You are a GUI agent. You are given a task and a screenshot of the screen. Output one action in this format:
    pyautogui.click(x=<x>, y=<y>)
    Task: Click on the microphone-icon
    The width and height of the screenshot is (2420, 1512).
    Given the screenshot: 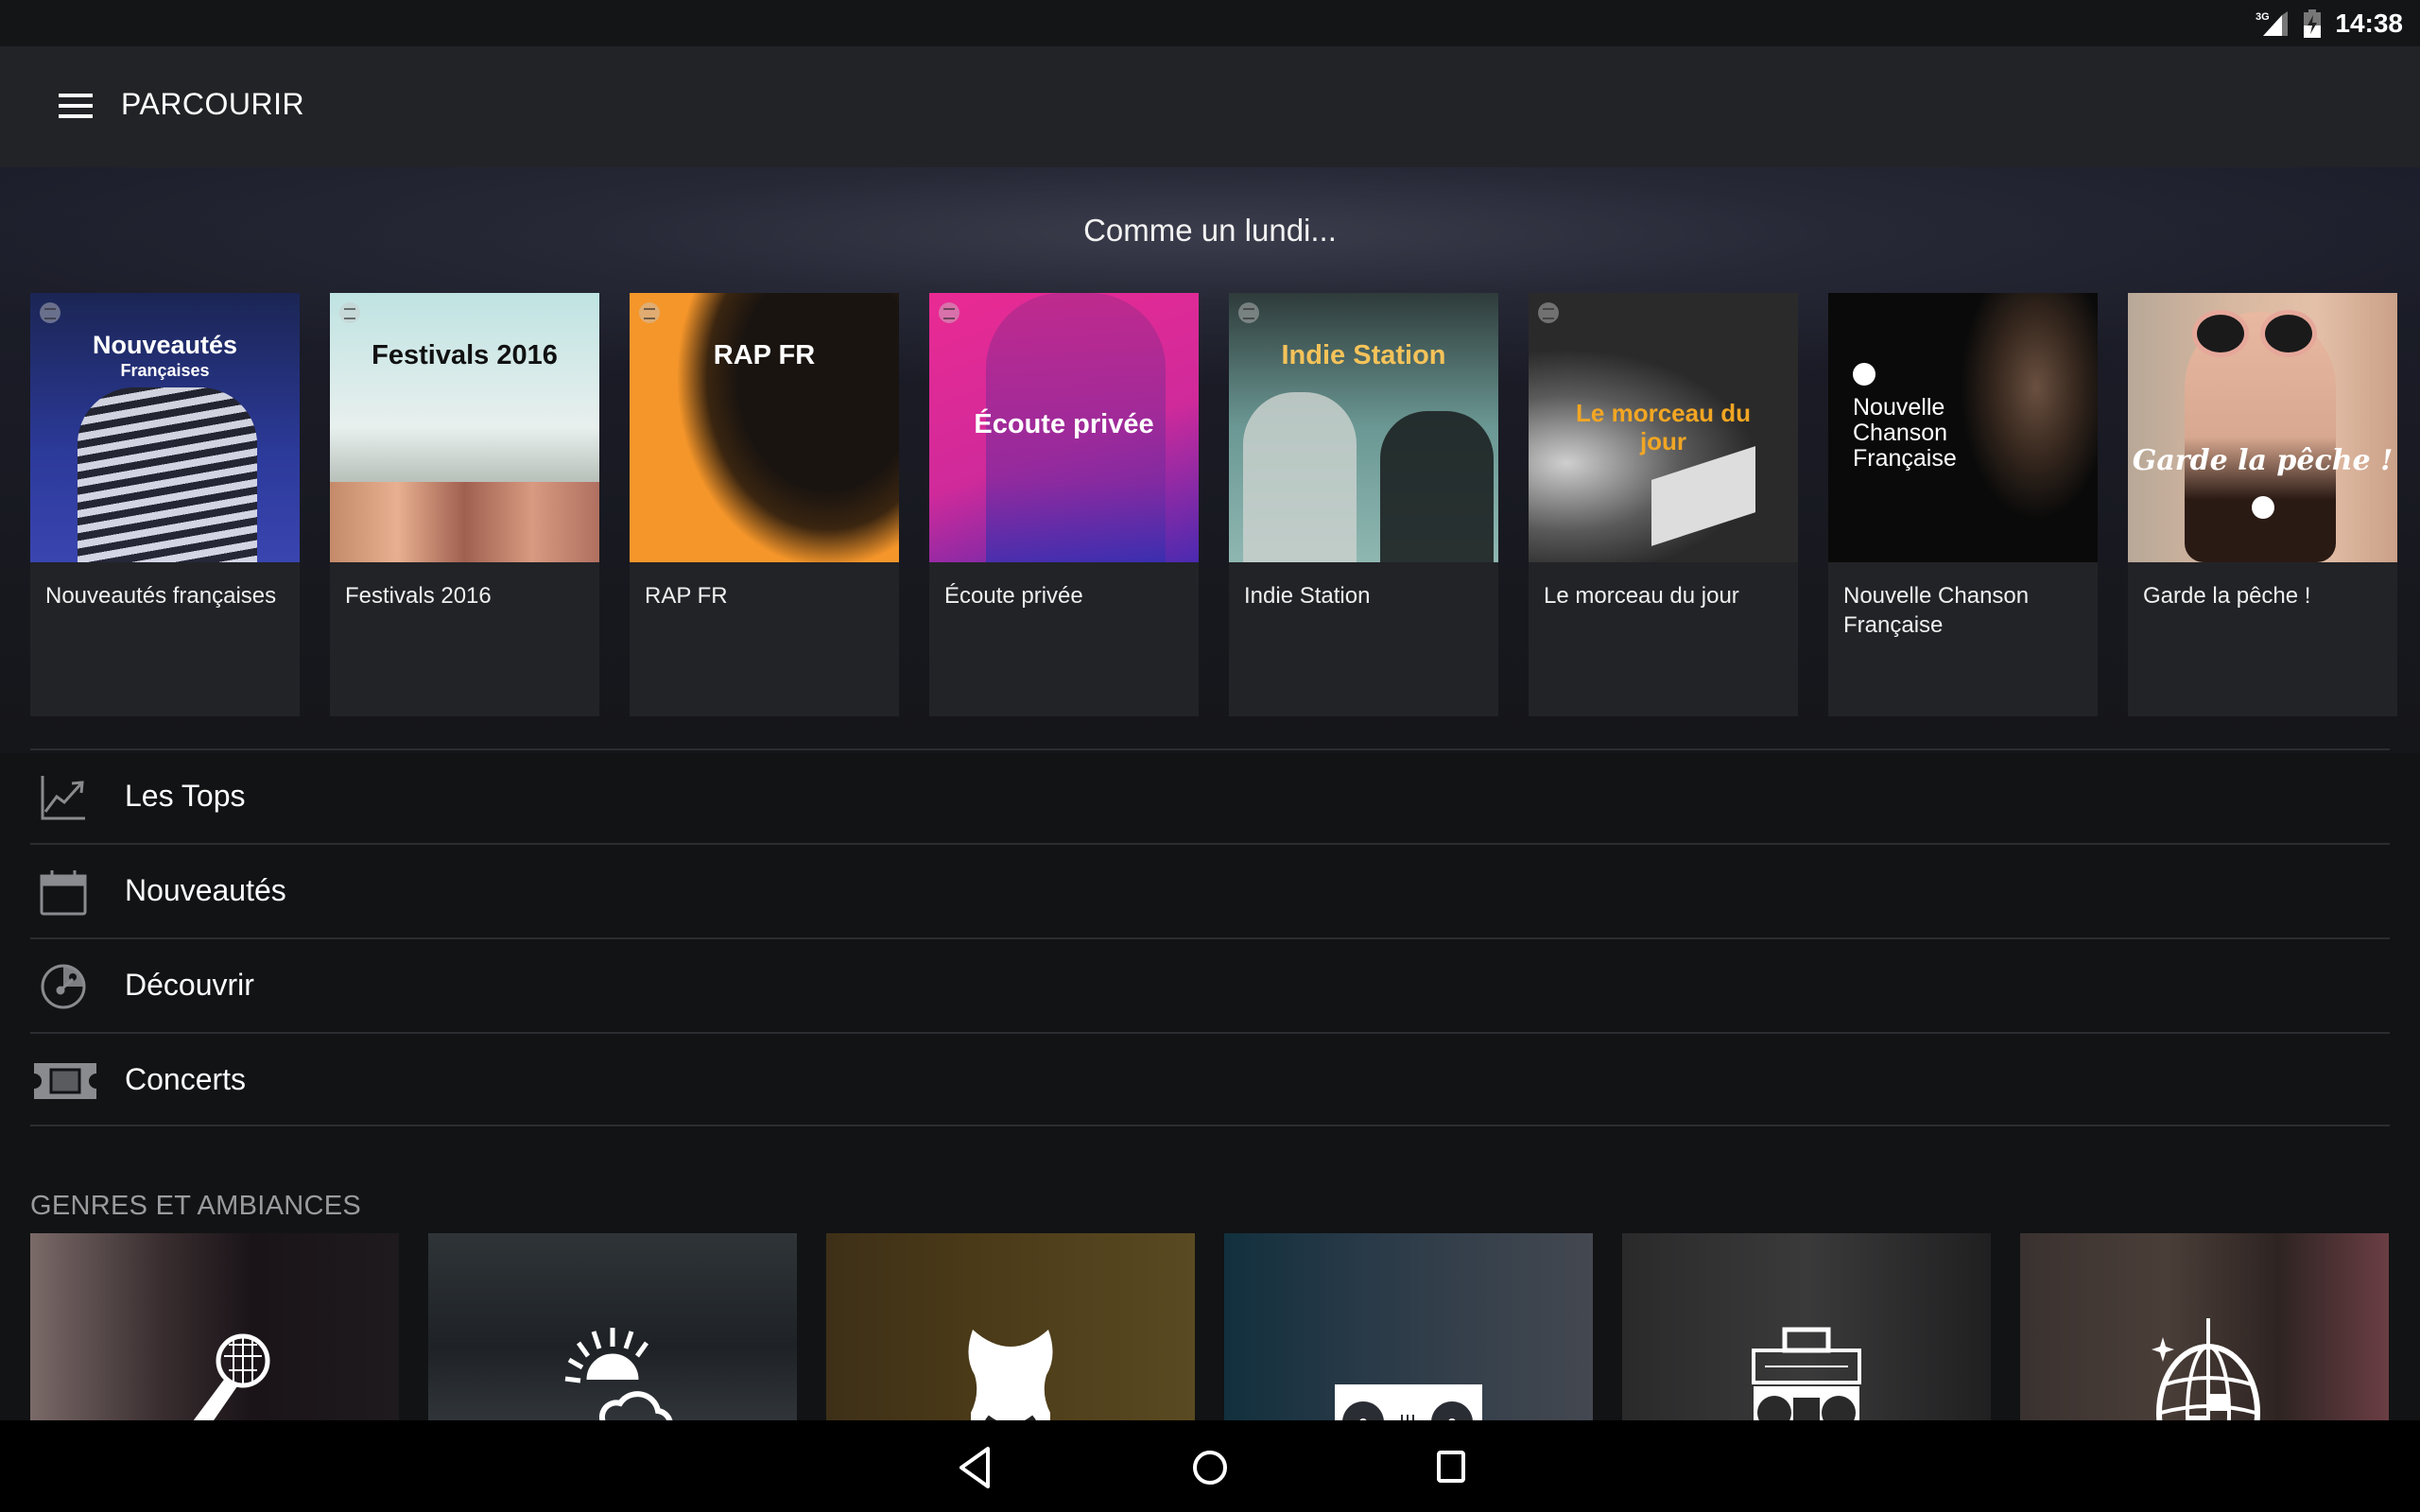 What is the action you would take?
    pyautogui.click(x=214, y=1369)
    